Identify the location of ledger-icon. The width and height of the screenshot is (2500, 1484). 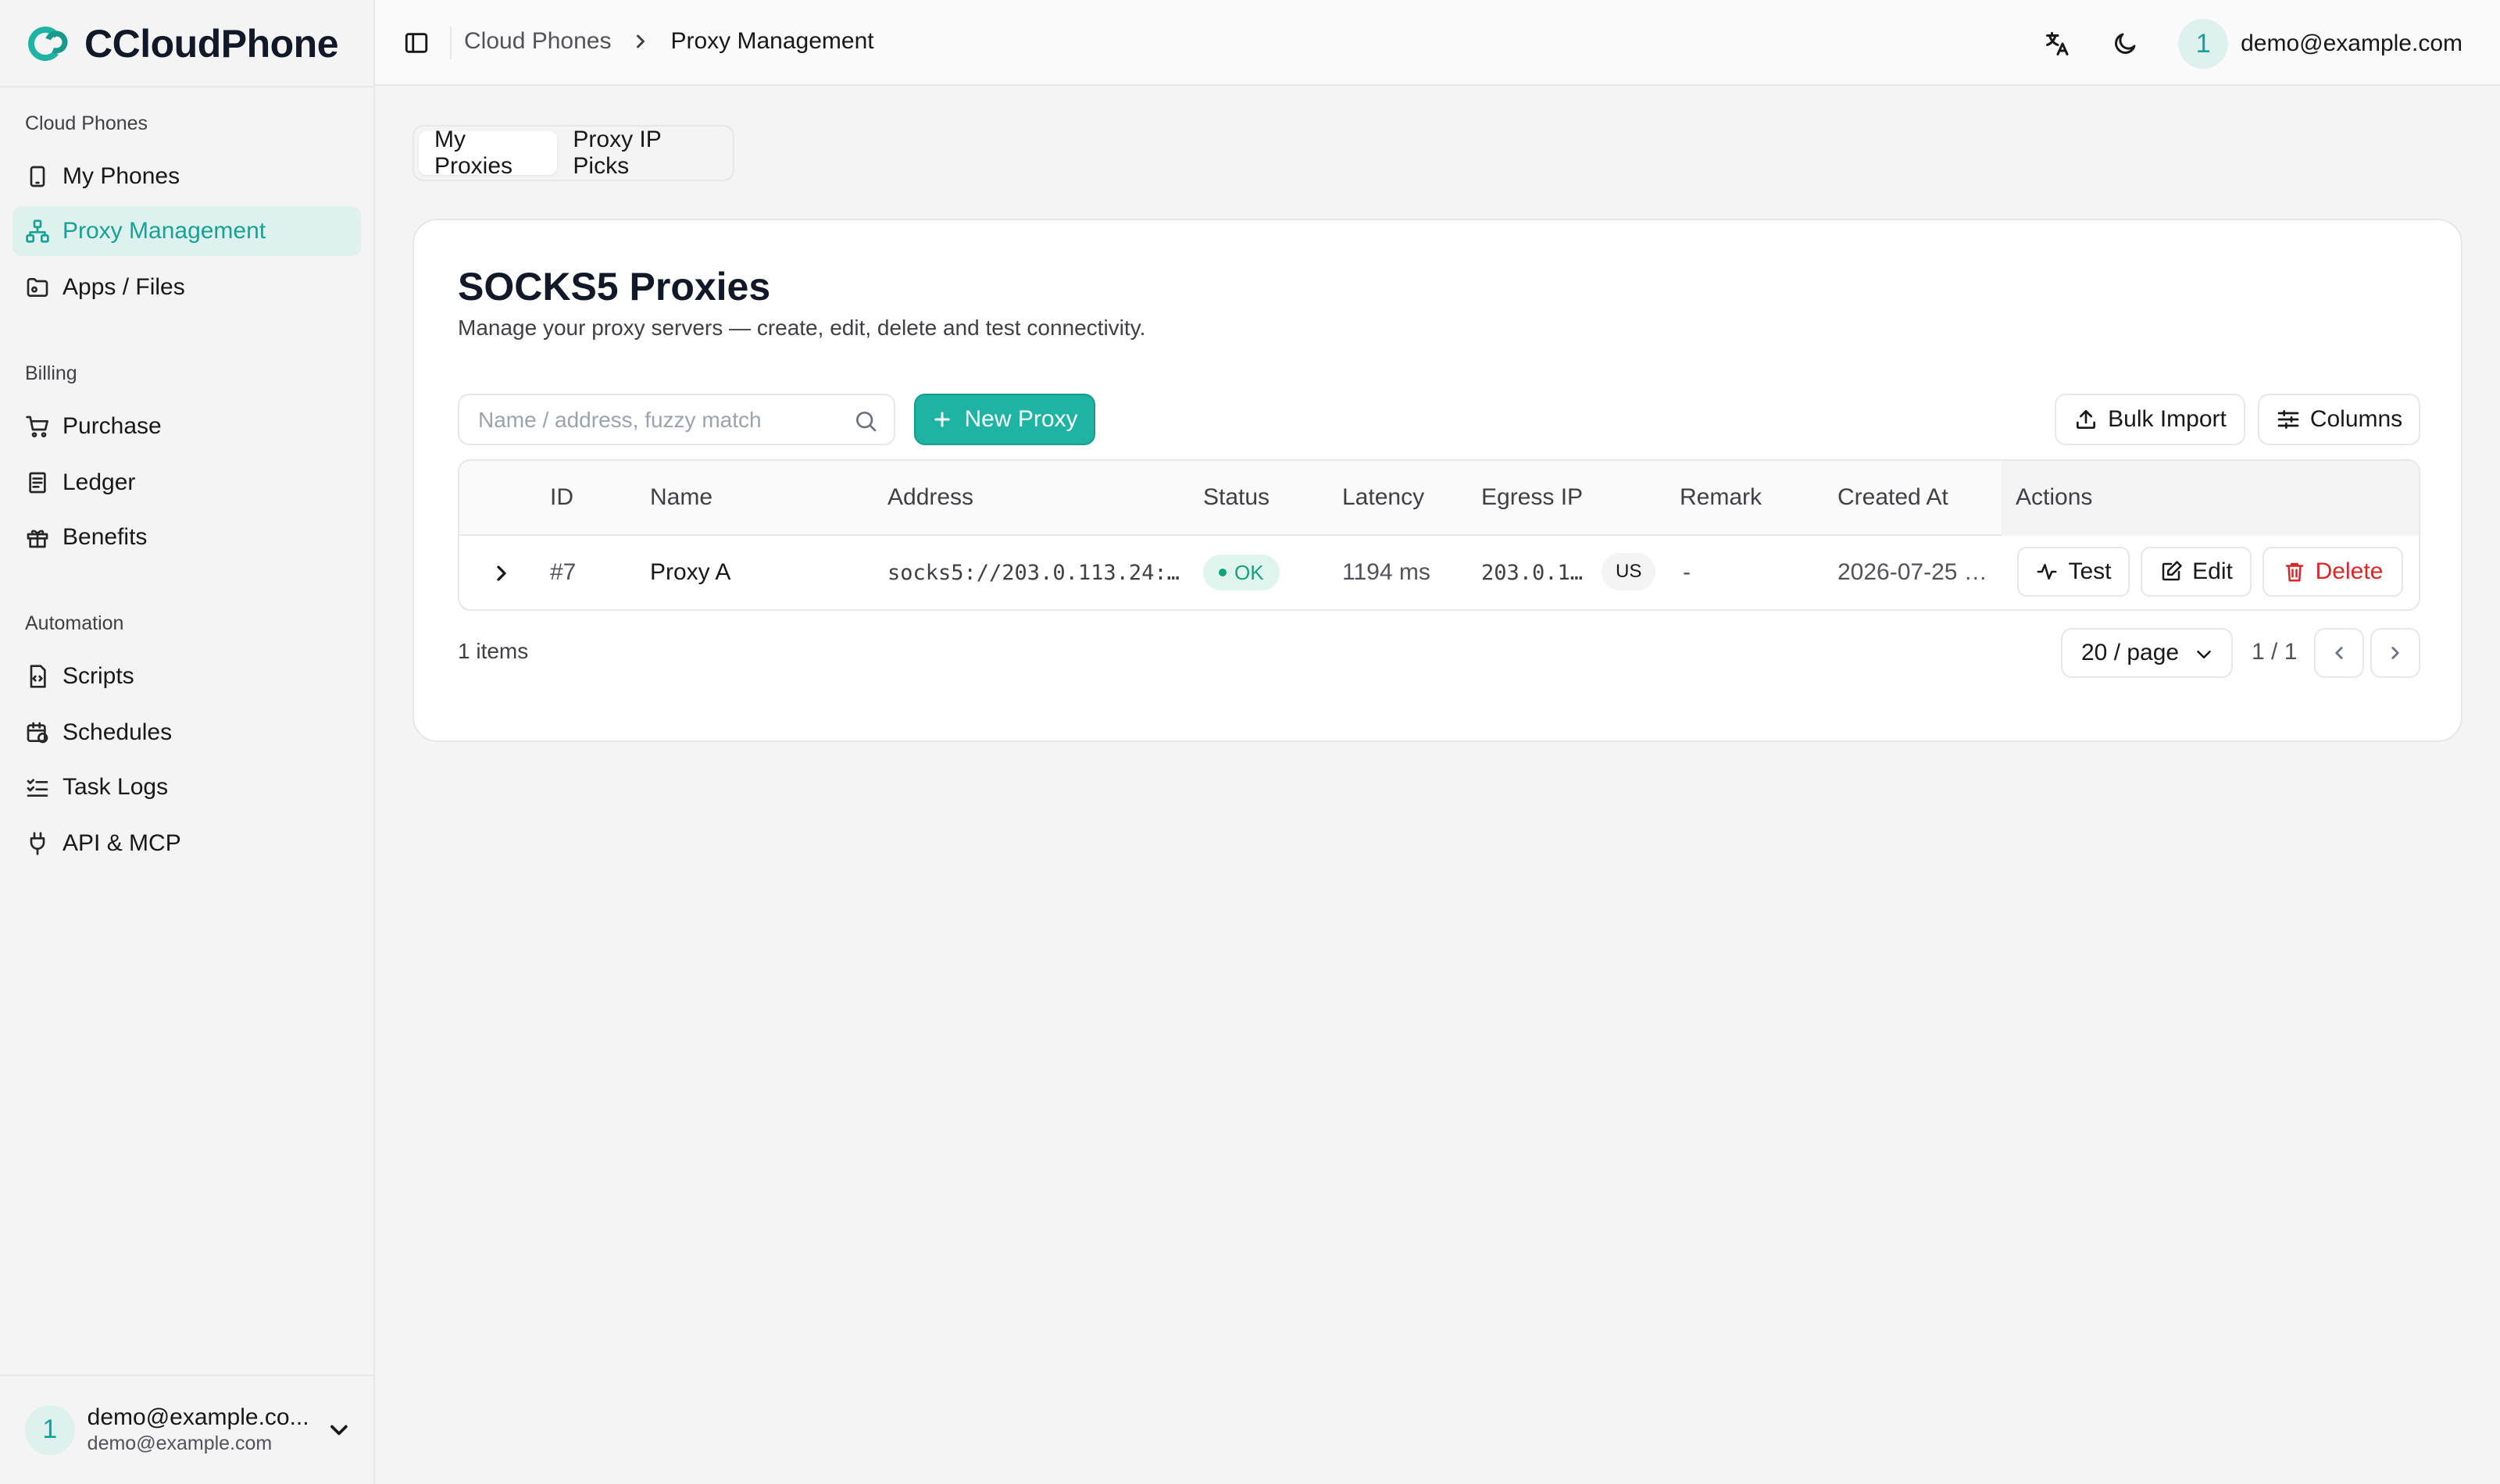
(37, 483).